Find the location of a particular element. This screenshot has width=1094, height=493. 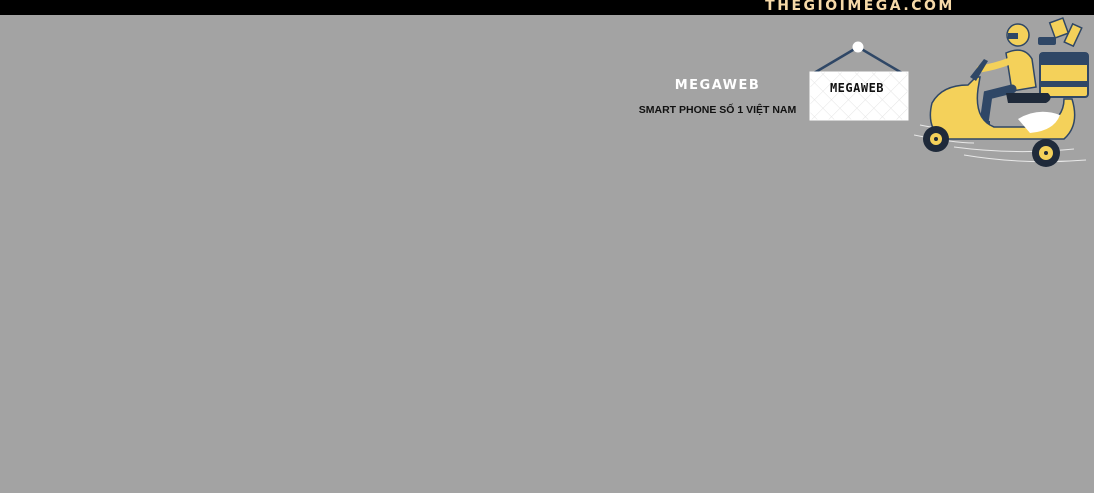

scooter-rider-icon is located at coordinates (1001, 92).